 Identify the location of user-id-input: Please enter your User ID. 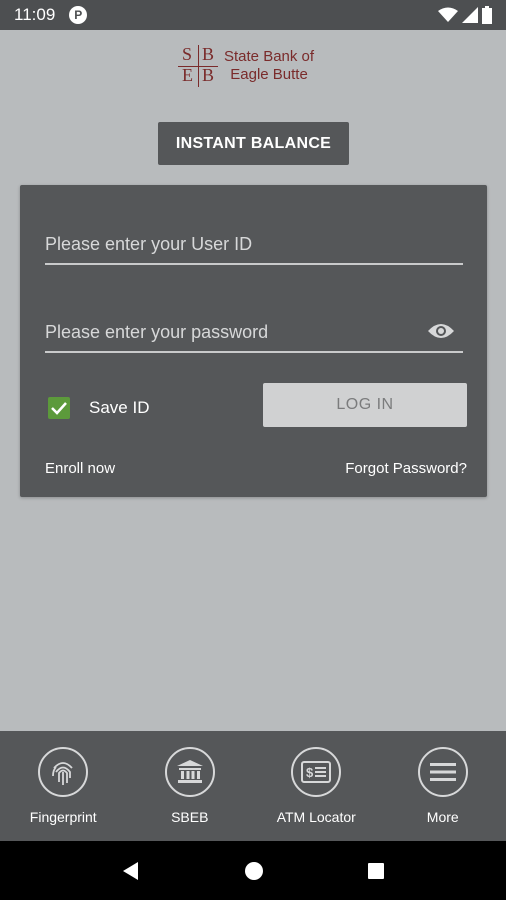
(254, 245).